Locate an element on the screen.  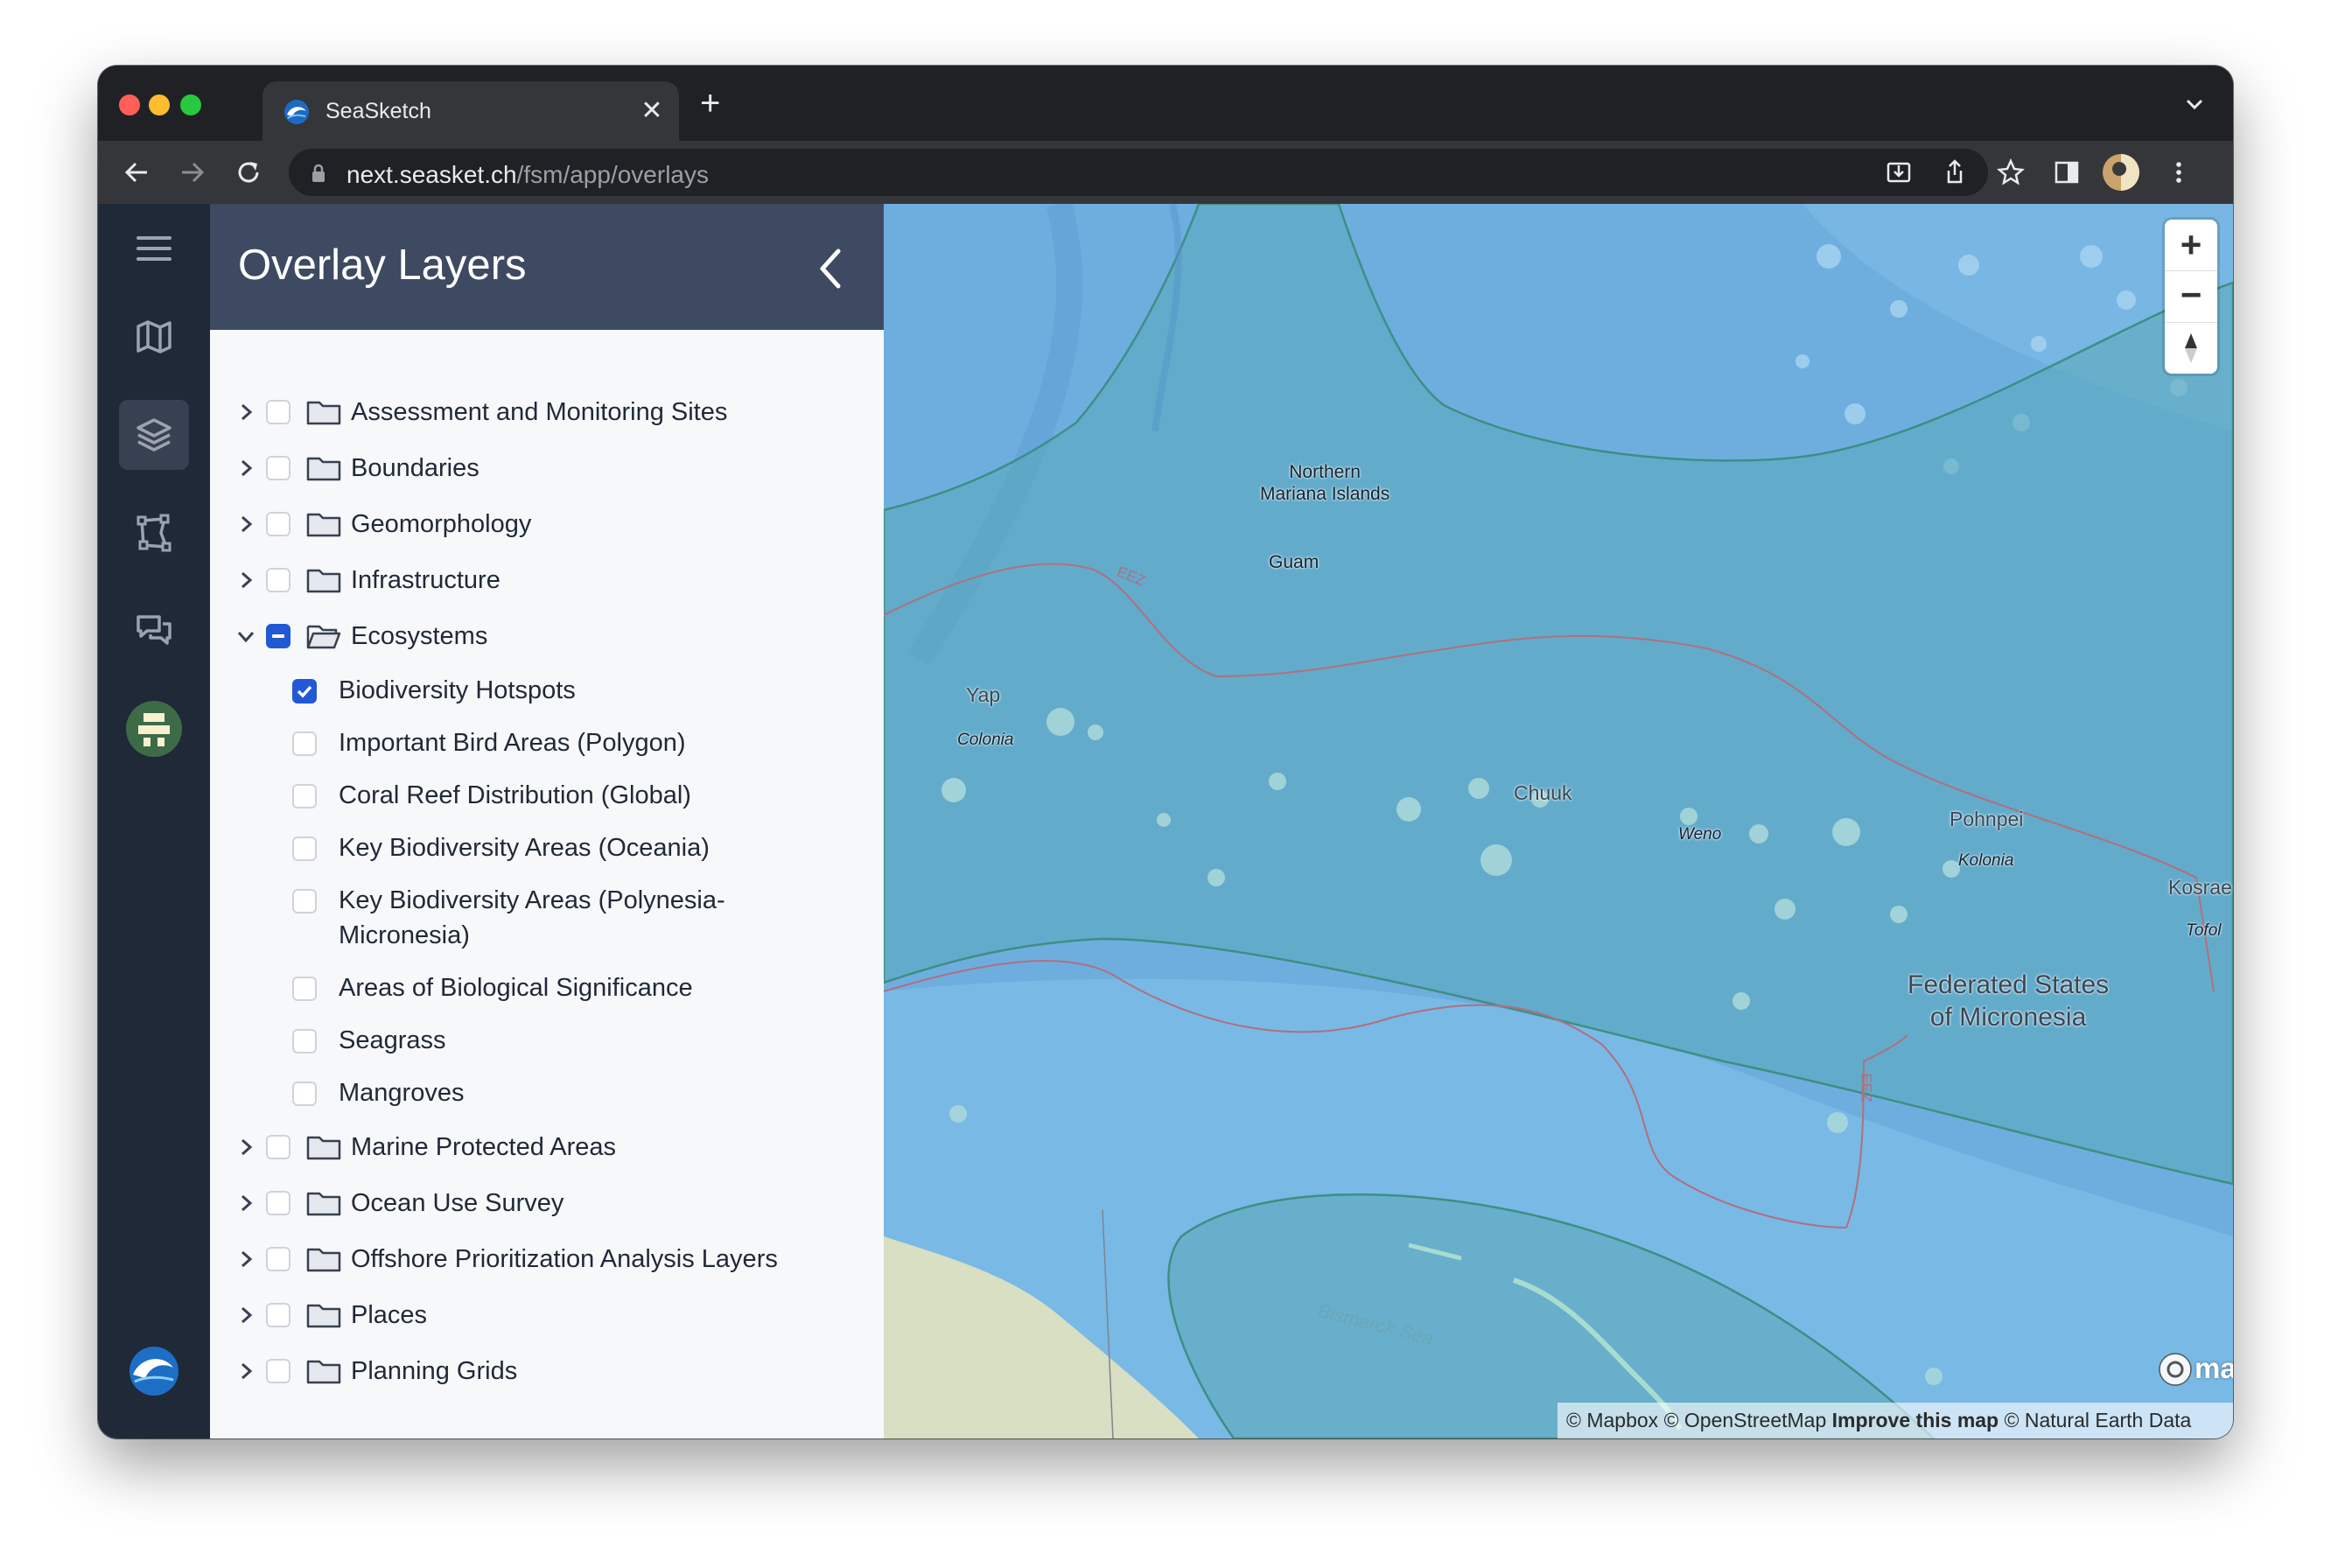
layer-row: Areas of Biological Significance is located at coordinates (547, 987).